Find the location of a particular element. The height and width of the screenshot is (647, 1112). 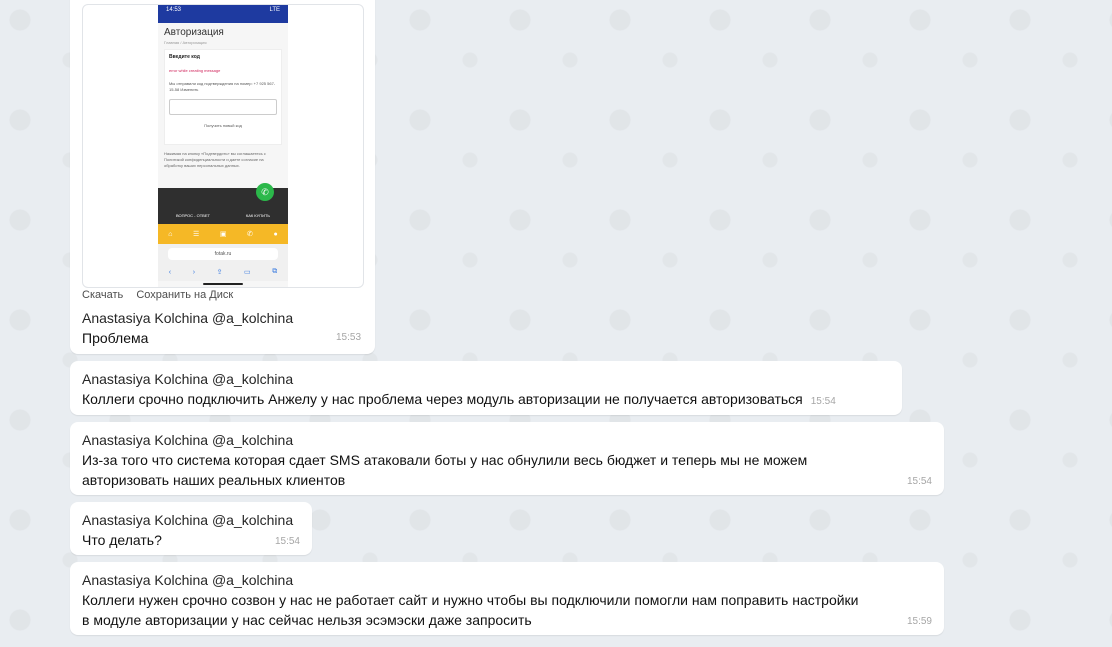

screenshot-new-code-link: Получить новый код is located at coordinates (223, 125).